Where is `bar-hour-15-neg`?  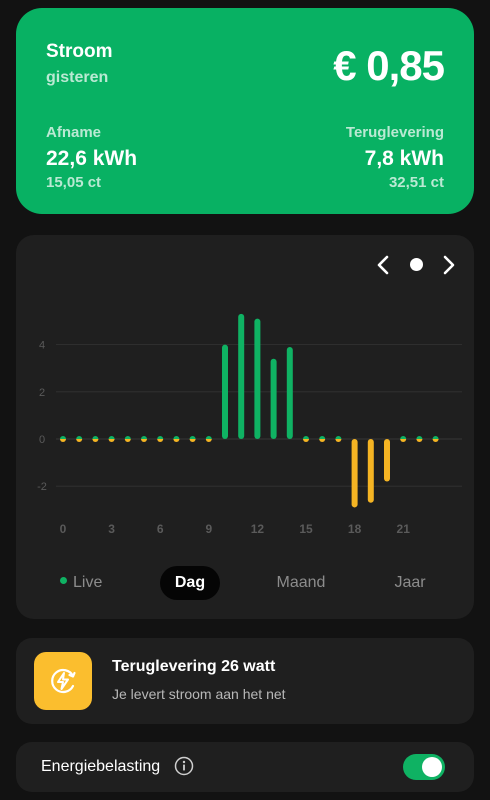
bar-hour-15-neg is located at coordinates (306, 440).